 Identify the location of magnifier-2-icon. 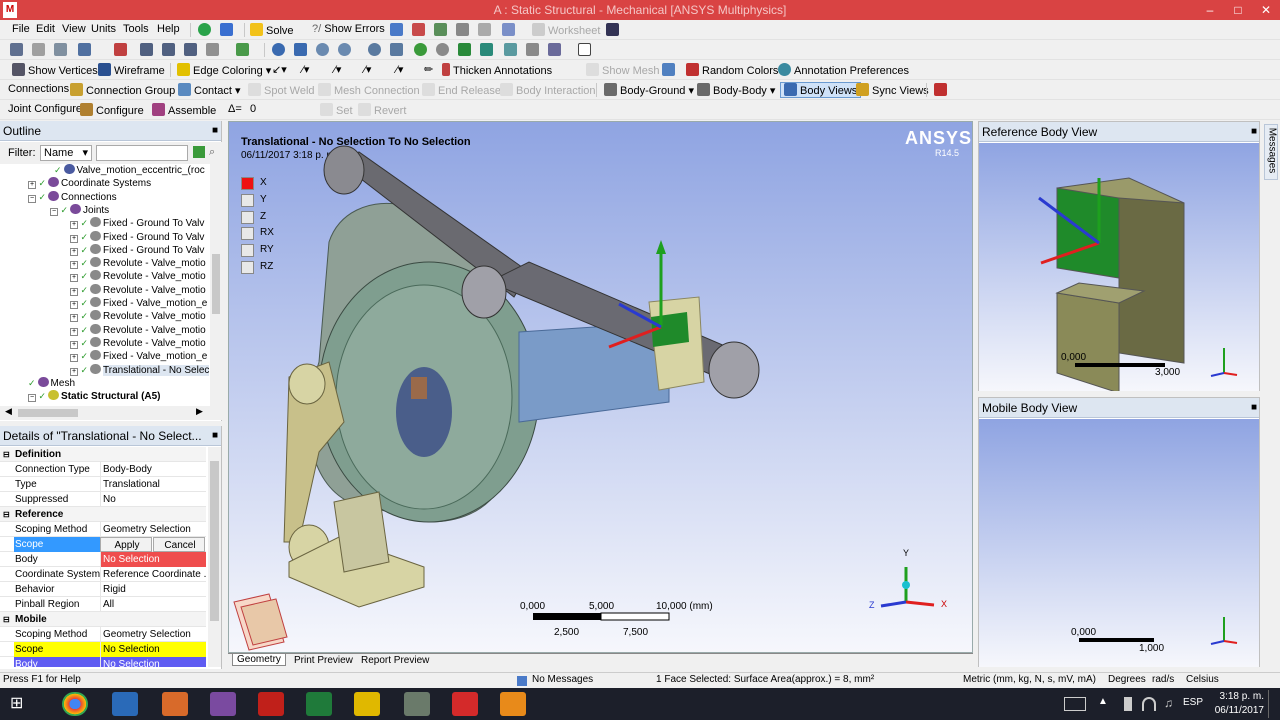
(444, 50).